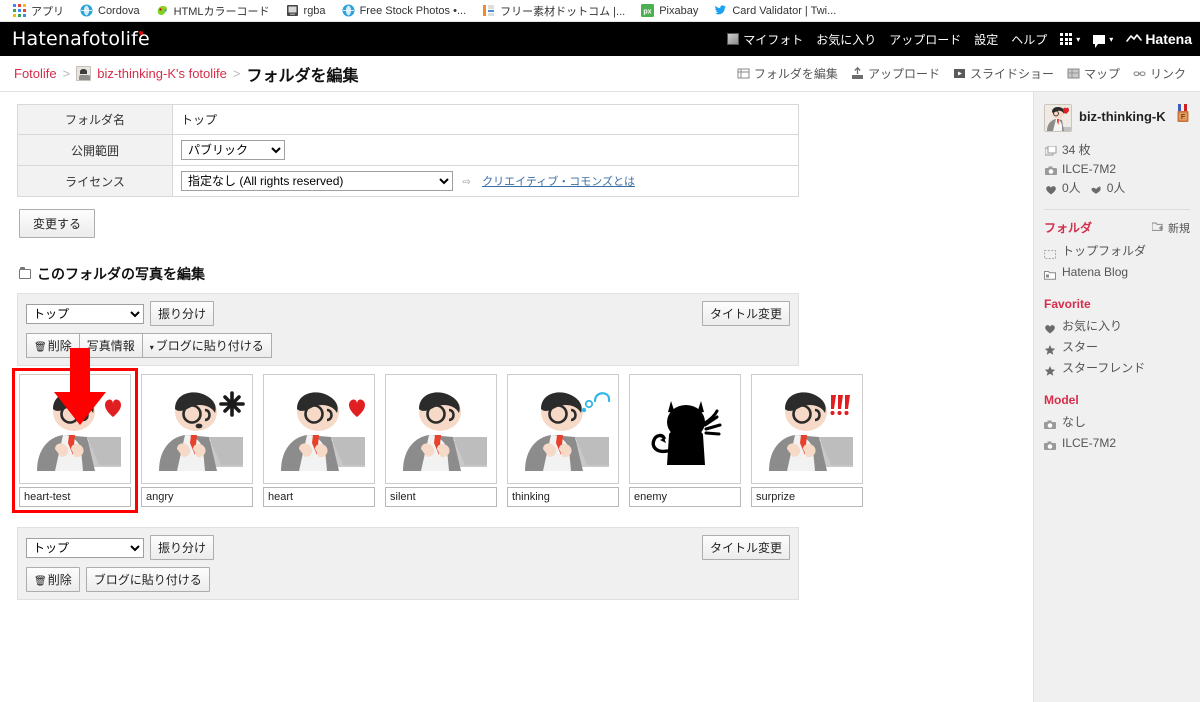 Image resolution: width=1200 pixels, height=702 pixels. I want to click on move-photos-button-top: 振り分け, so click(182, 313).